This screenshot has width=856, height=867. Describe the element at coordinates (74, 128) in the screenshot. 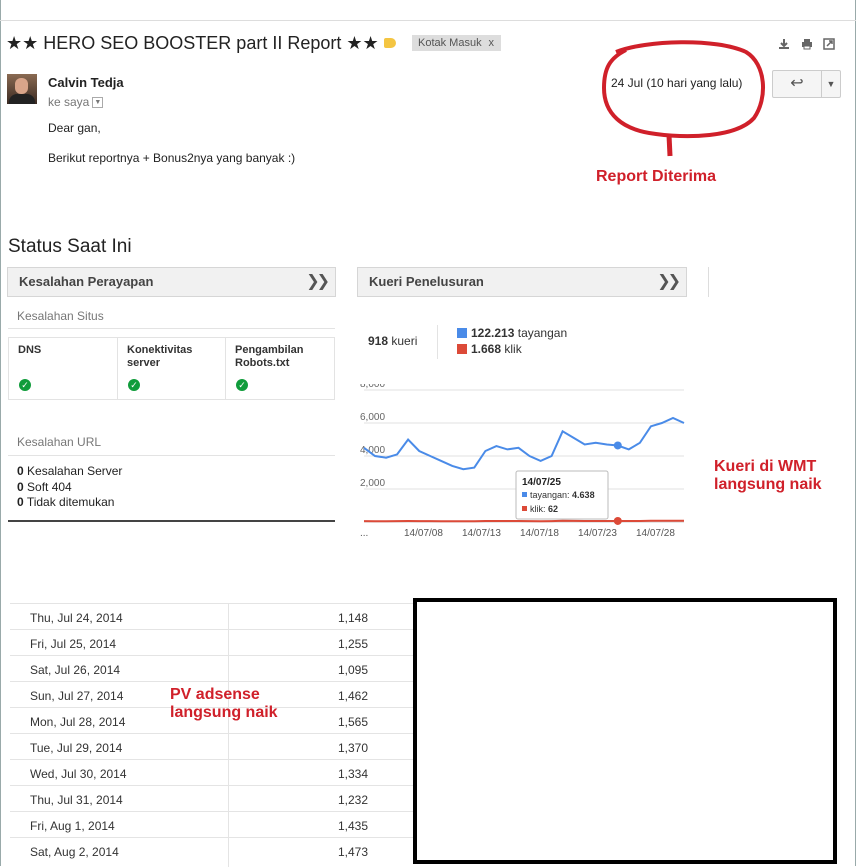

I see `greeting-text: Dear gan,` at that location.